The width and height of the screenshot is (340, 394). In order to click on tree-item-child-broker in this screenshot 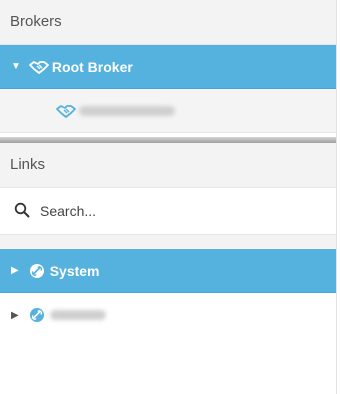, I will do `click(168, 111)`.